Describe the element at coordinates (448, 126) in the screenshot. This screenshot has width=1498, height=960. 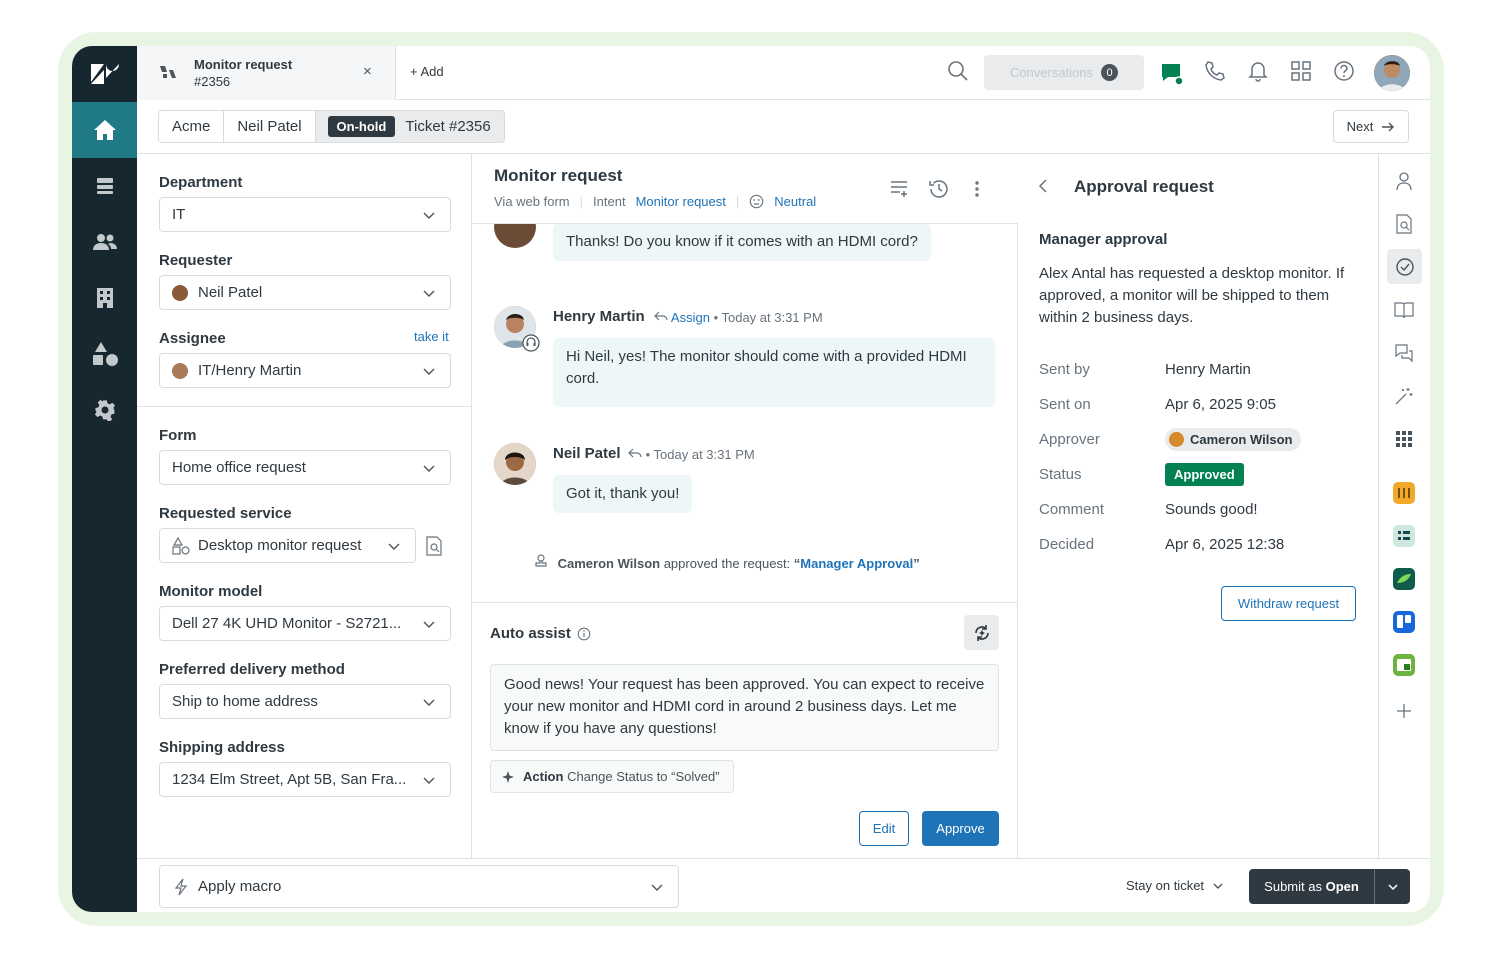
I see `ticket-number: Ticket #2356` at that location.